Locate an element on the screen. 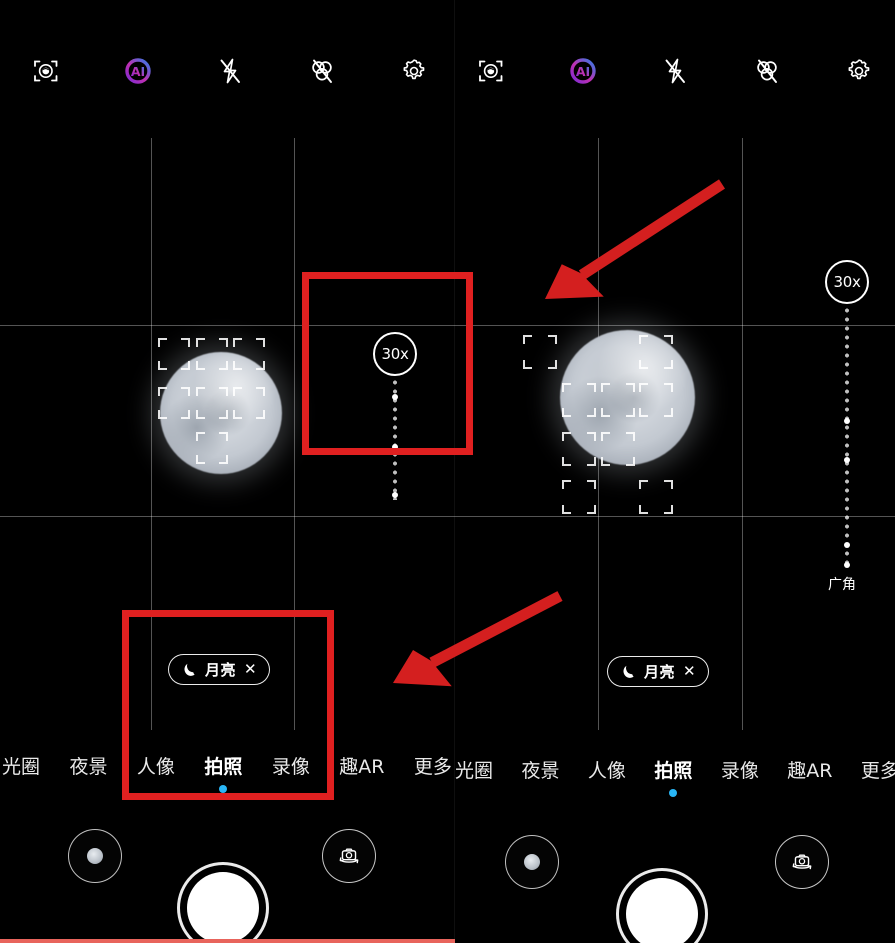  mode-strip-right: 光圈 夜景 人像 拍照 录像 趣AR 更多 is located at coordinates (675, 776).